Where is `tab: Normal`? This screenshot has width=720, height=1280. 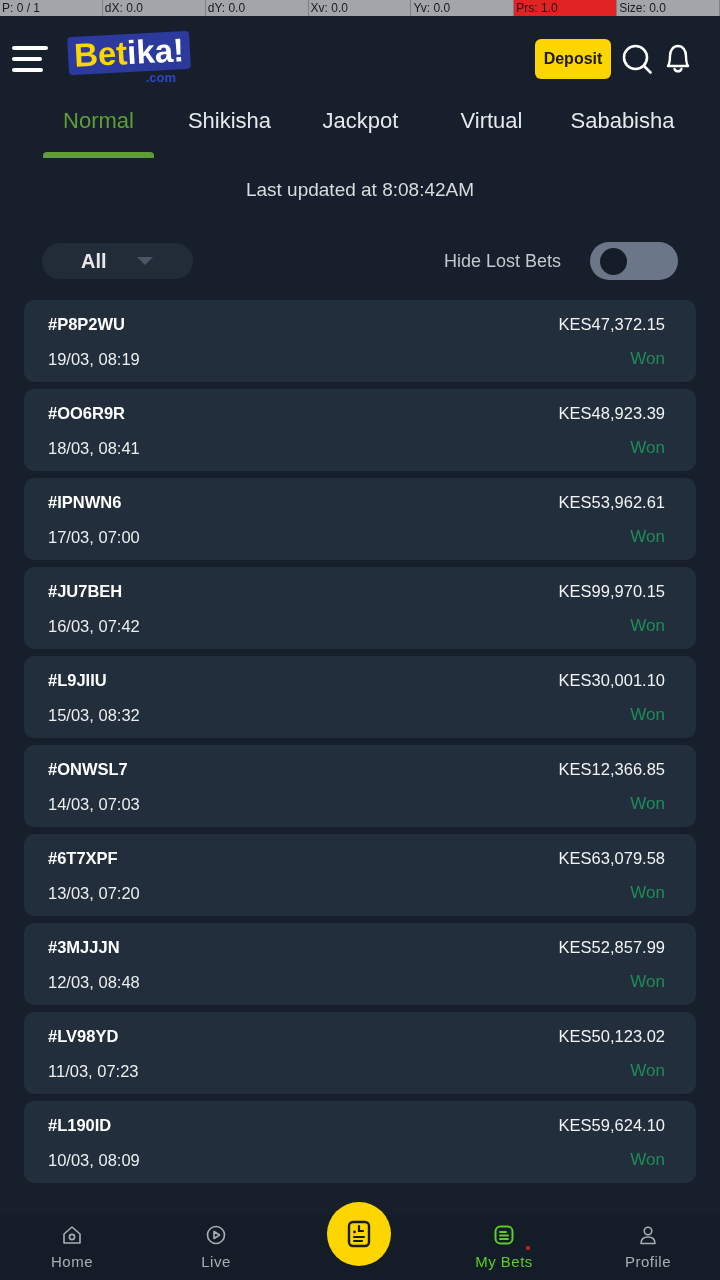 tab: Normal is located at coordinates (98, 130).